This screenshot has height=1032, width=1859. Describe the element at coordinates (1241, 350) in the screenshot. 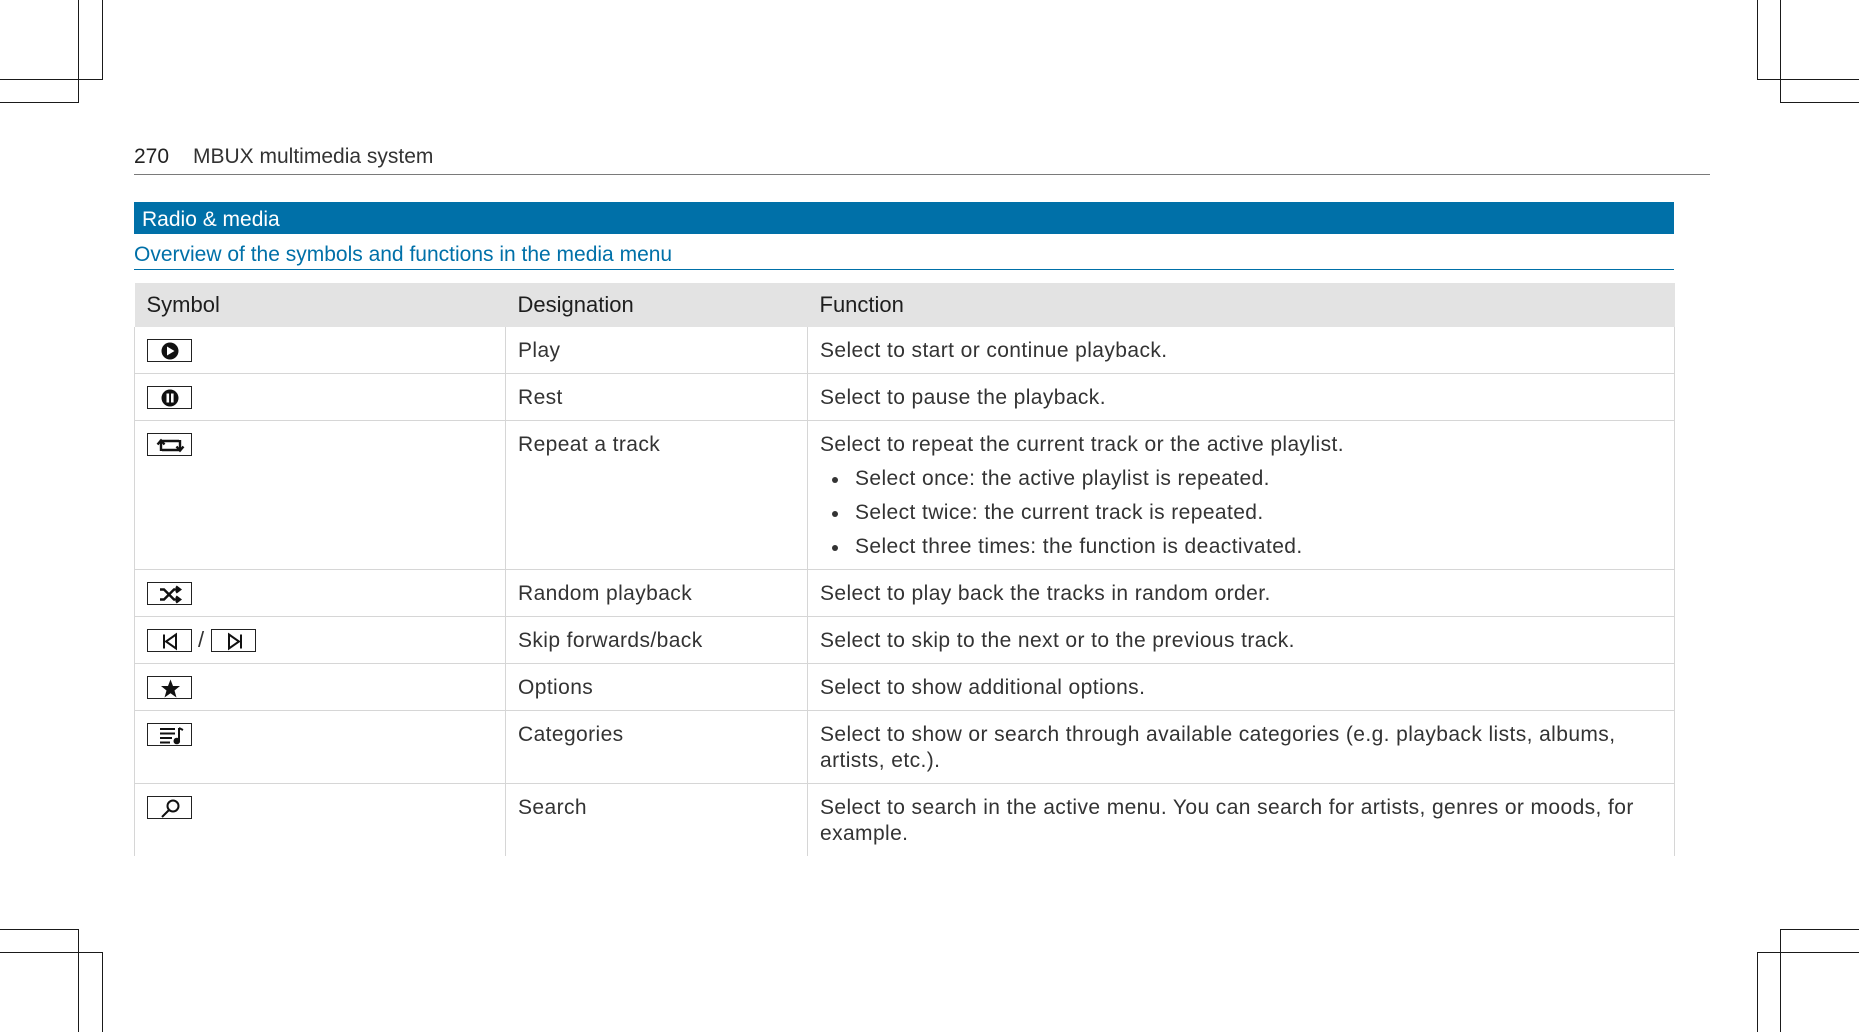

I see `function-cell: Select to start or continue playback.` at that location.